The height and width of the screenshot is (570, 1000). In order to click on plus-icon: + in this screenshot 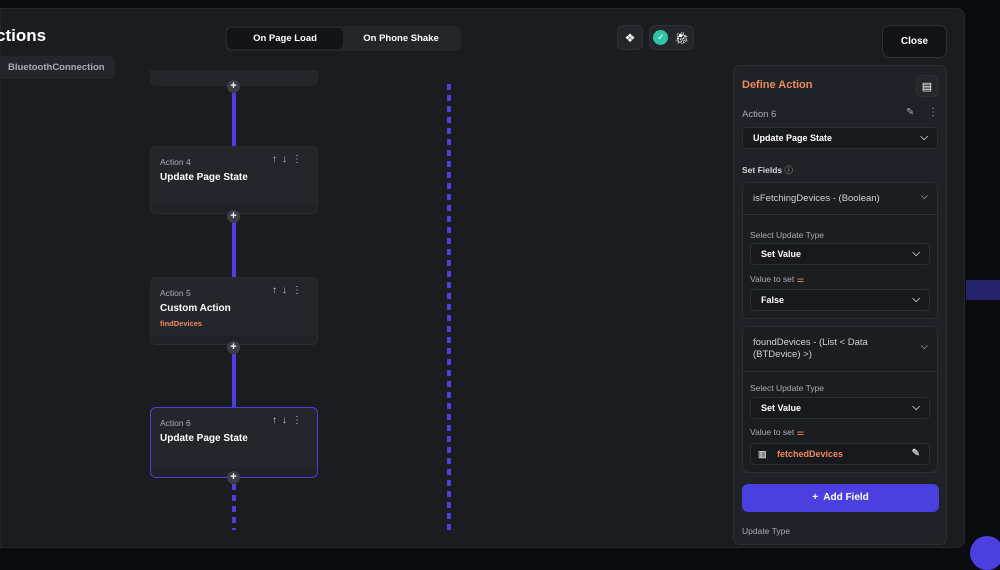, I will do `click(815, 497)`.